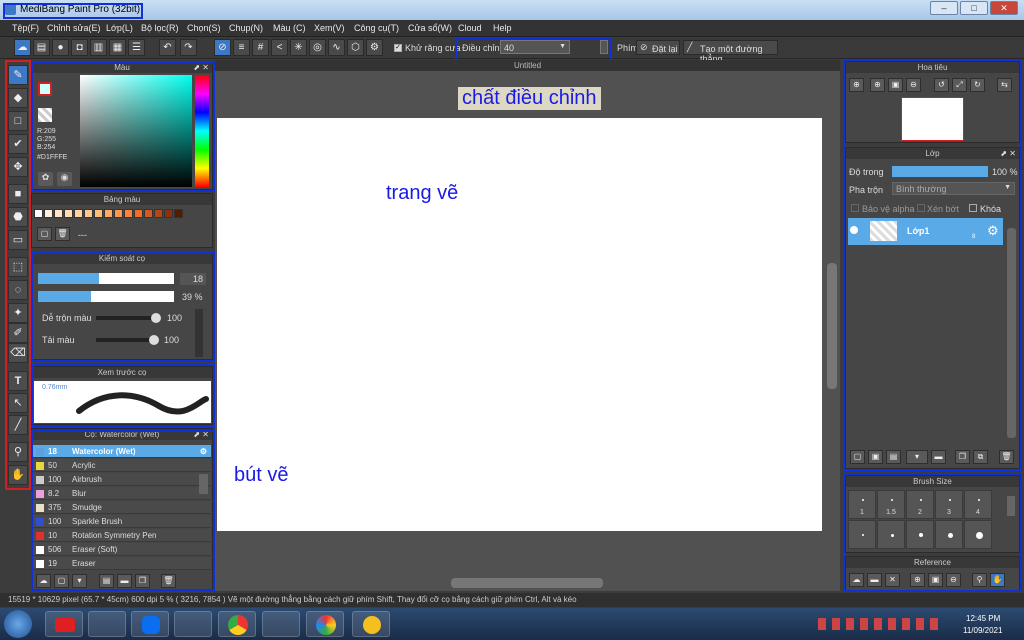  I want to click on flip-icon: ⇆, so click(1004, 85).